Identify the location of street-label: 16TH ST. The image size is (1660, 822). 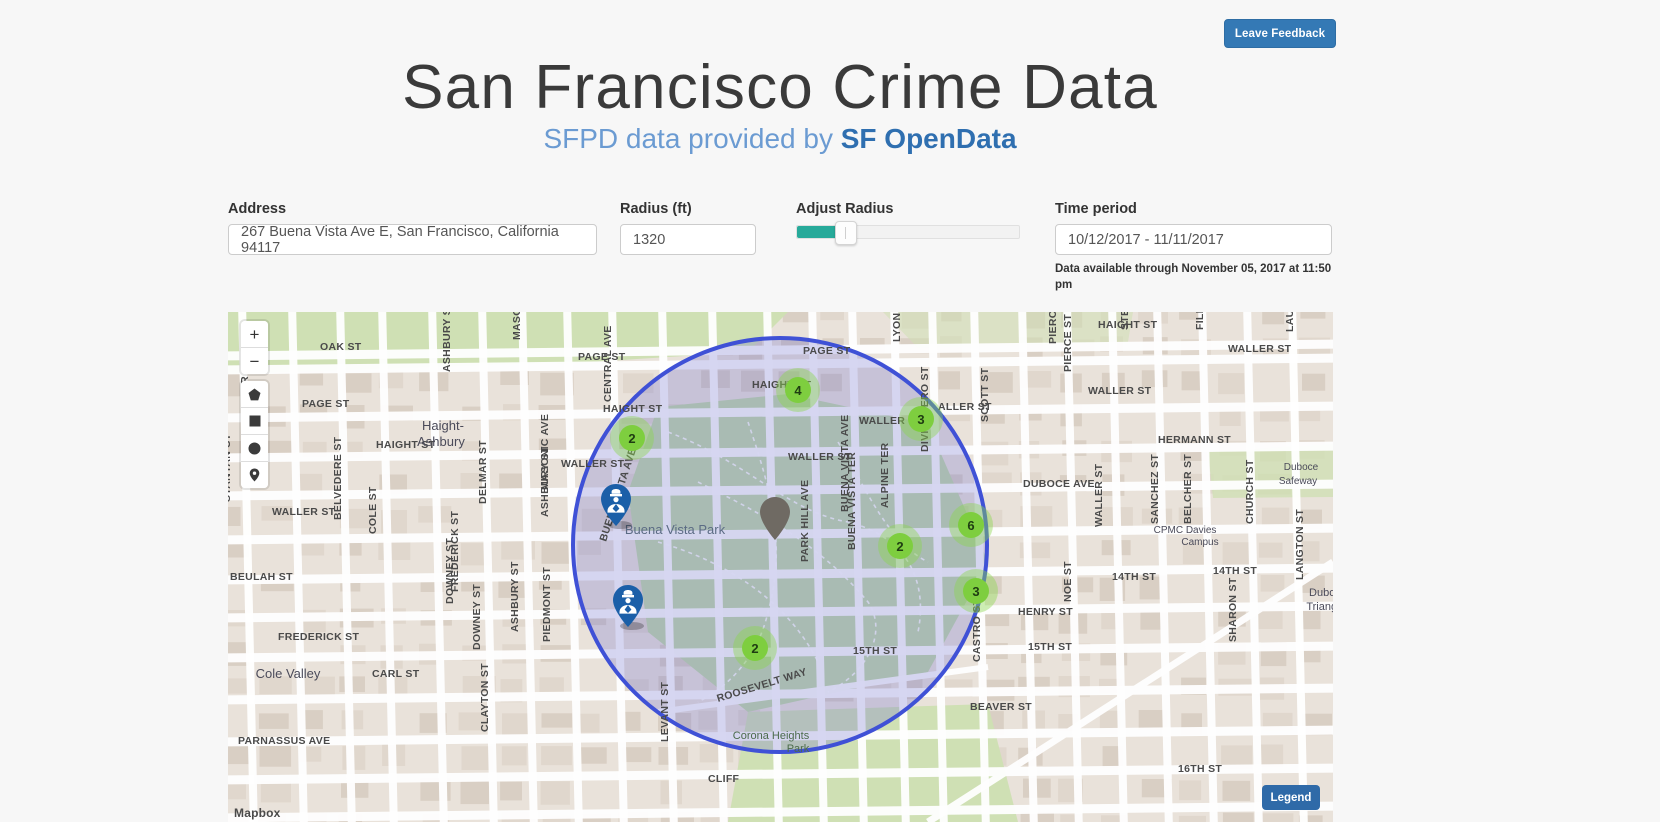
(1200, 769).